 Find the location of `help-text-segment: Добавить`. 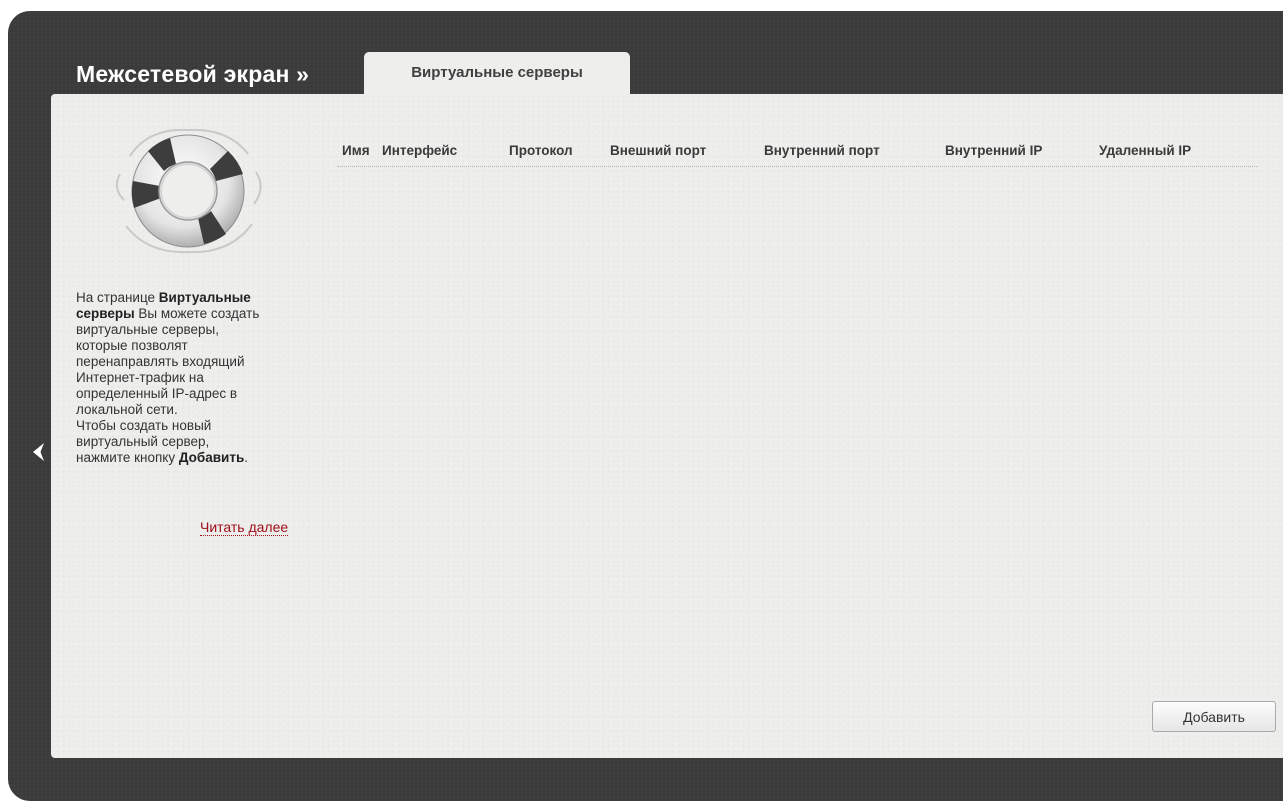

help-text-segment: Добавить is located at coordinates (211, 457).